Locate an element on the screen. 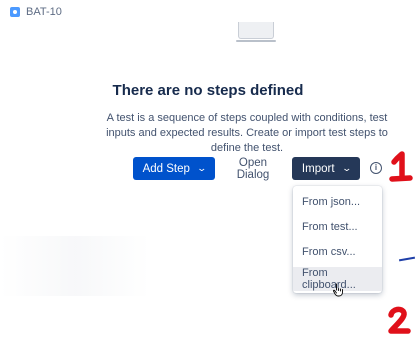 The image size is (416, 340). add-step-label: Add Step is located at coordinates (166, 168).